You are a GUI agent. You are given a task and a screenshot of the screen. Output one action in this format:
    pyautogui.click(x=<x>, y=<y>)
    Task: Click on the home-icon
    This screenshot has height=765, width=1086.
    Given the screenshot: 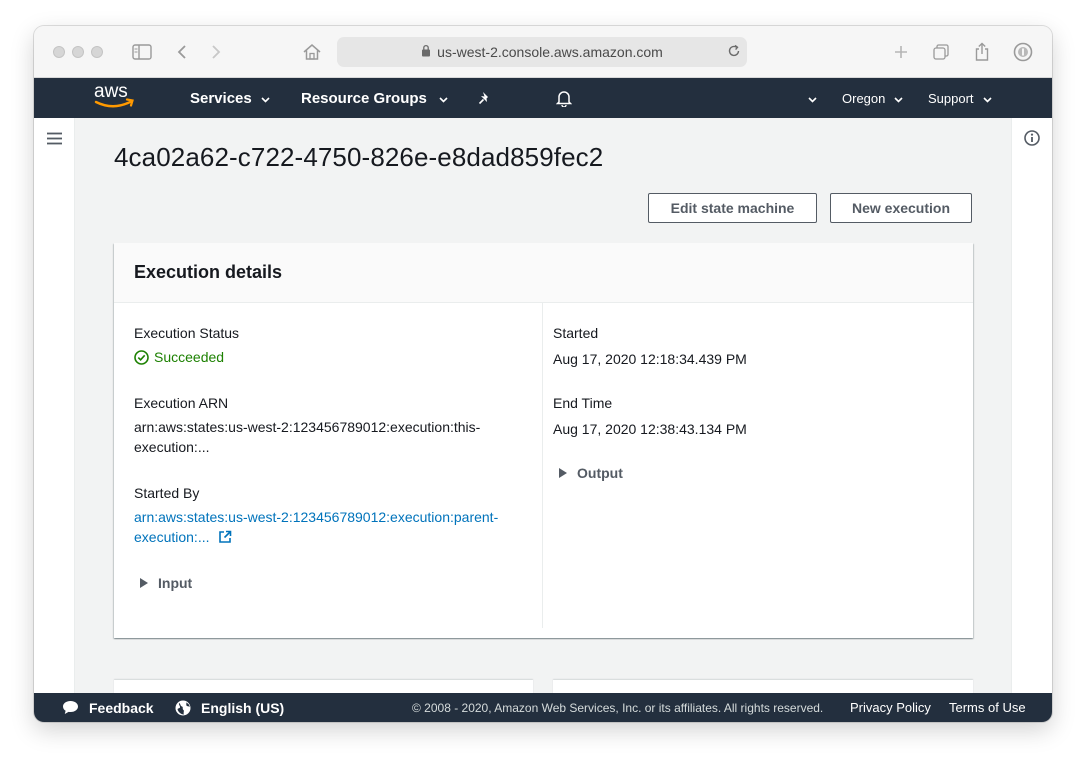 What is the action you would take?
    pyautogui.click(x=312, y=52)
    